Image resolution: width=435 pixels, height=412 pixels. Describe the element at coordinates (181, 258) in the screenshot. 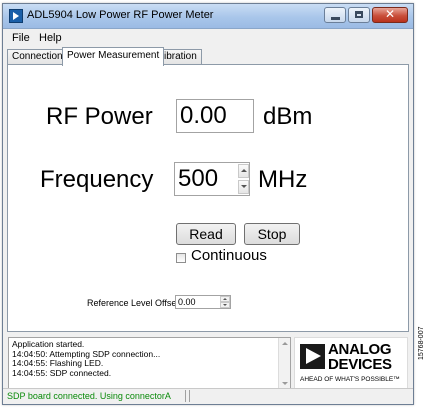

I see `continuous-checkbox` at that location.